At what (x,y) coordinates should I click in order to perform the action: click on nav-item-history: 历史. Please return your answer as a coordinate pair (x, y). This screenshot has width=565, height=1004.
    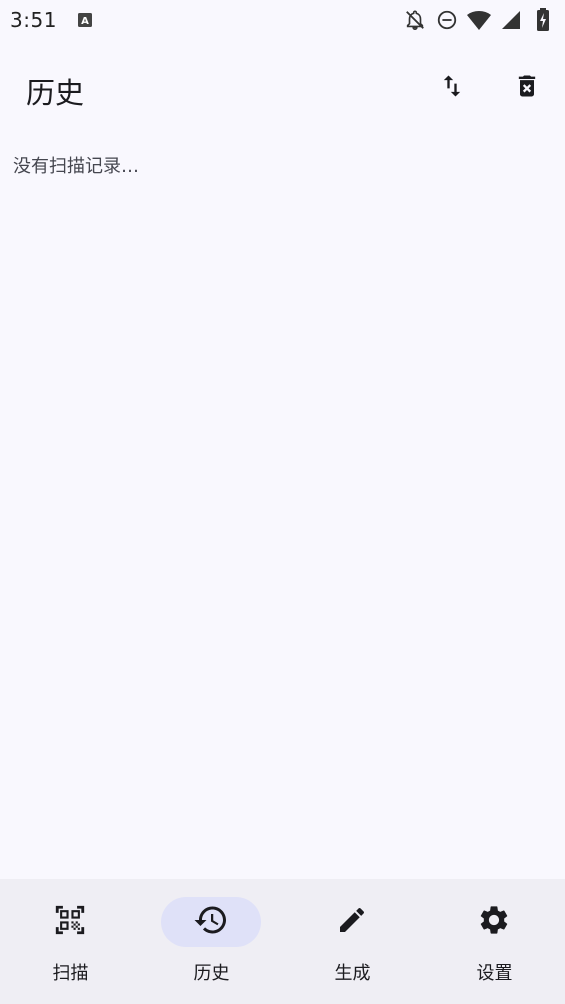
    Looking at the image, I should click on (211, 941).